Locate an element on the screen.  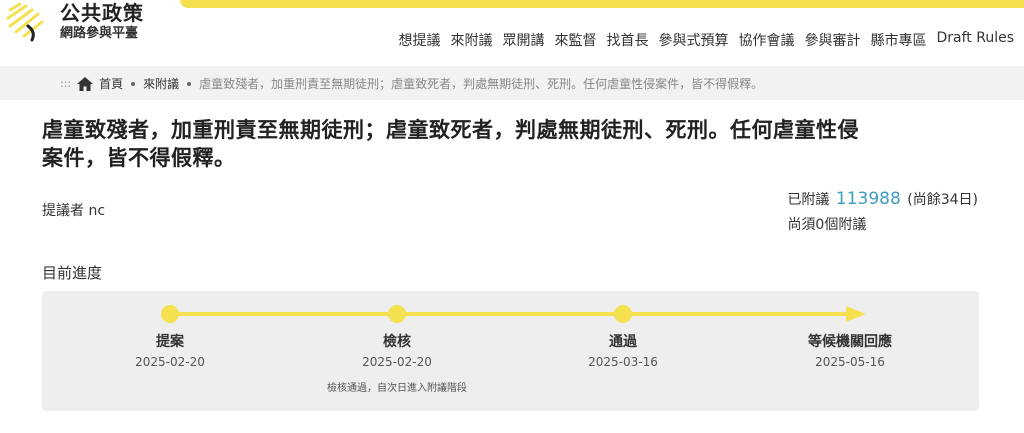
proposer-info: 提議者 nc is located at coordinates (73, 210).